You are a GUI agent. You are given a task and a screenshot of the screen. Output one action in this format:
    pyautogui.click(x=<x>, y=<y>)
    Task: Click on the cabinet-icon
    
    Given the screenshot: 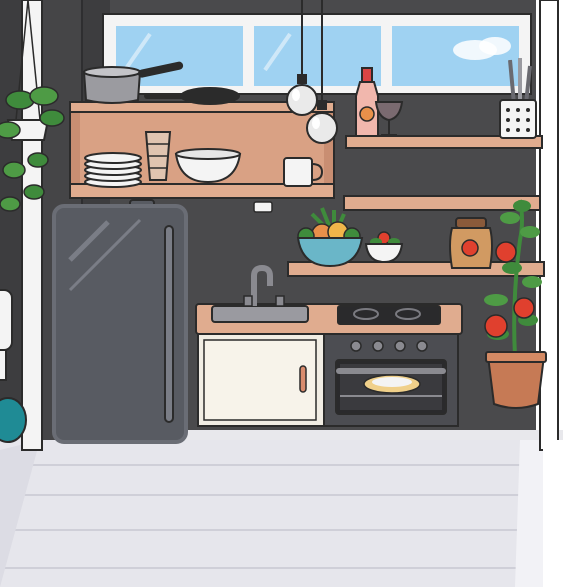 What is the action you would take?
    pyautogui.click(x=261, y=380)
    